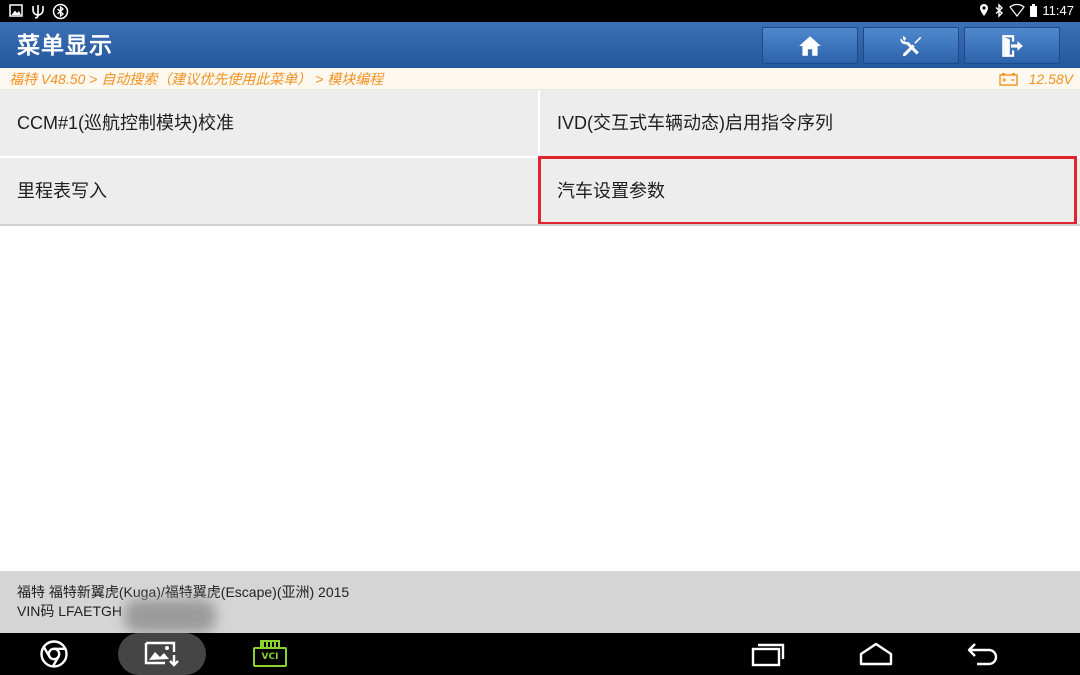  I want to click on exit-icon, so click(1012, 45).